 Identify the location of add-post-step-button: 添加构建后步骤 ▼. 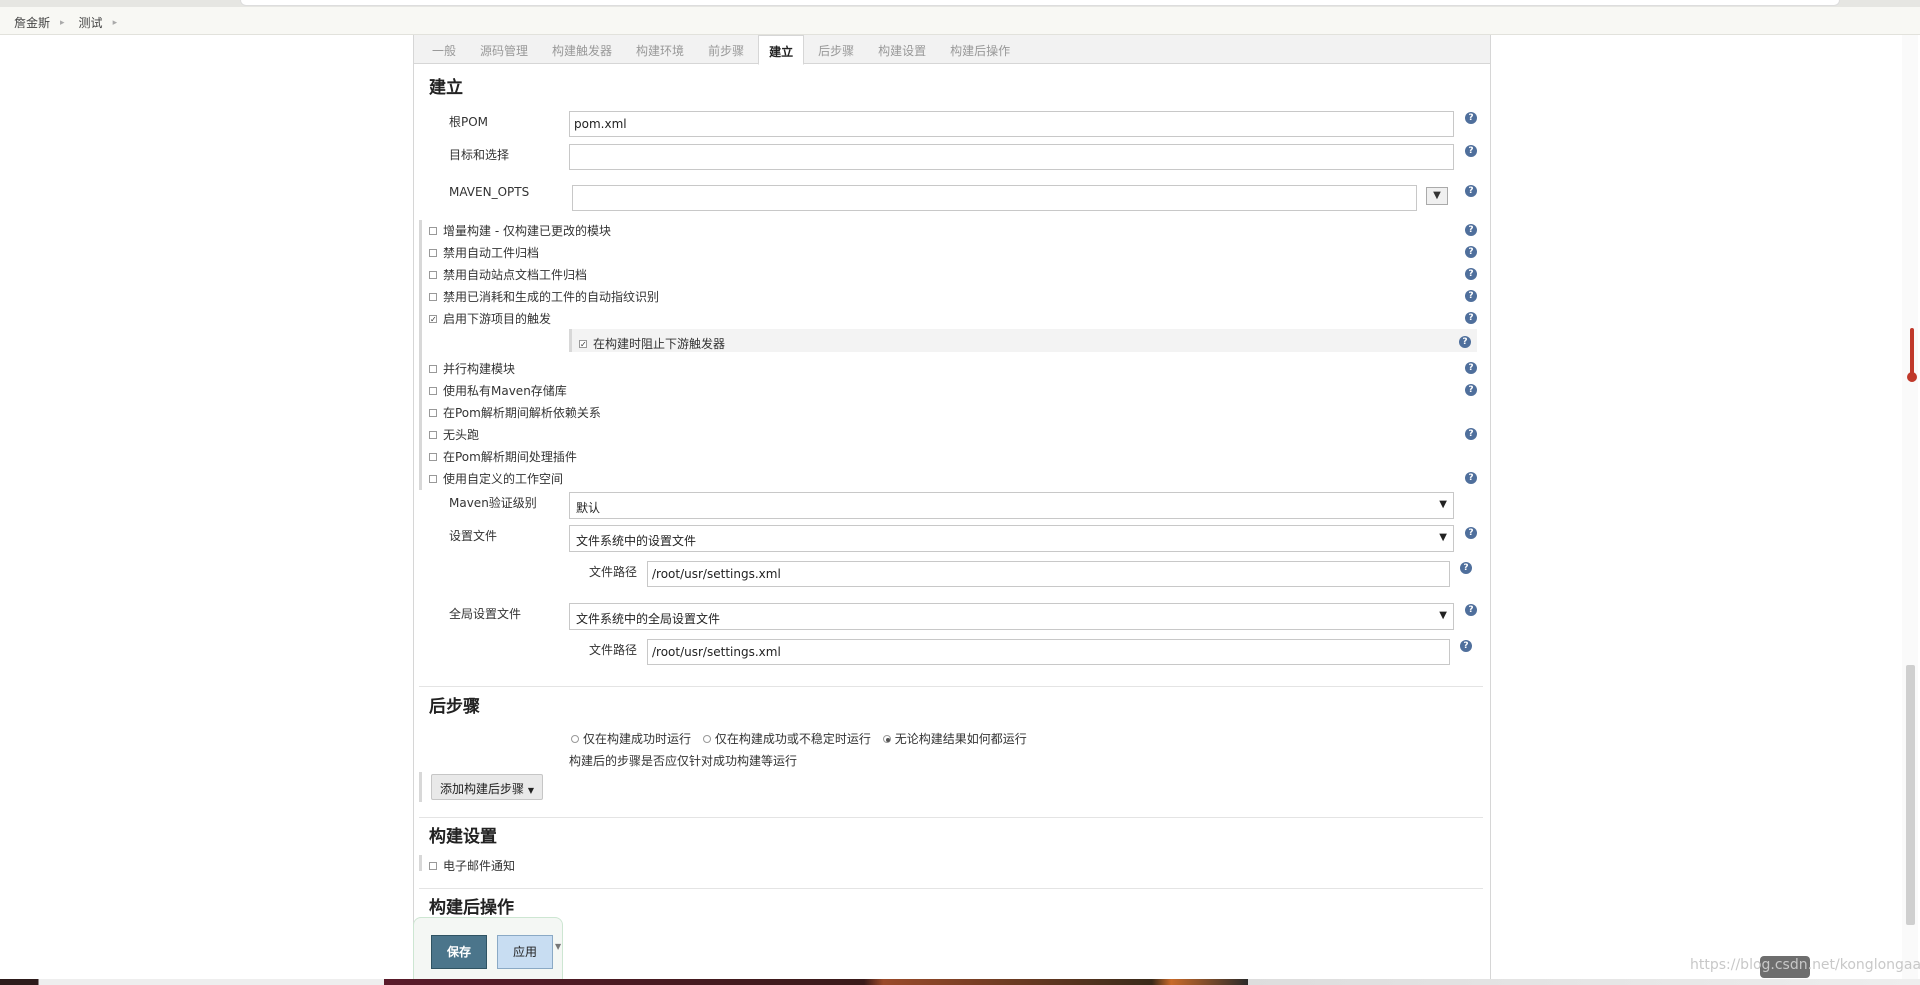
(487, 787).